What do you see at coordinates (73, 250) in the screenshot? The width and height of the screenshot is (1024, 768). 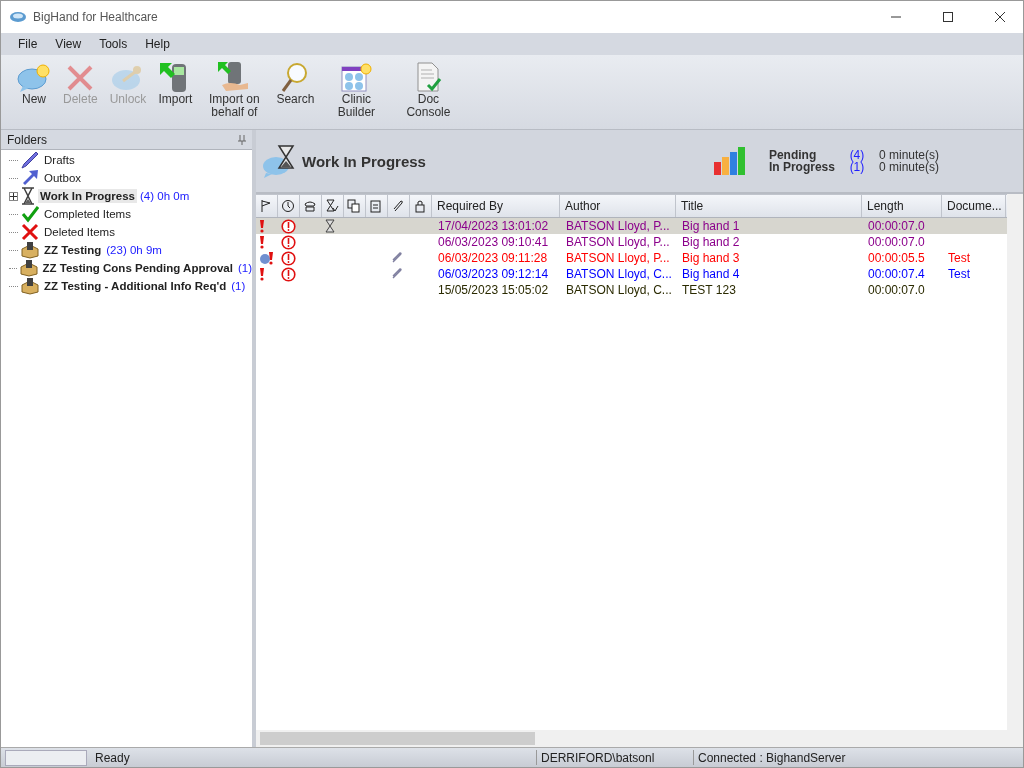 I see `folder-item: ZZ Testing` at bounding box center [73, 250].